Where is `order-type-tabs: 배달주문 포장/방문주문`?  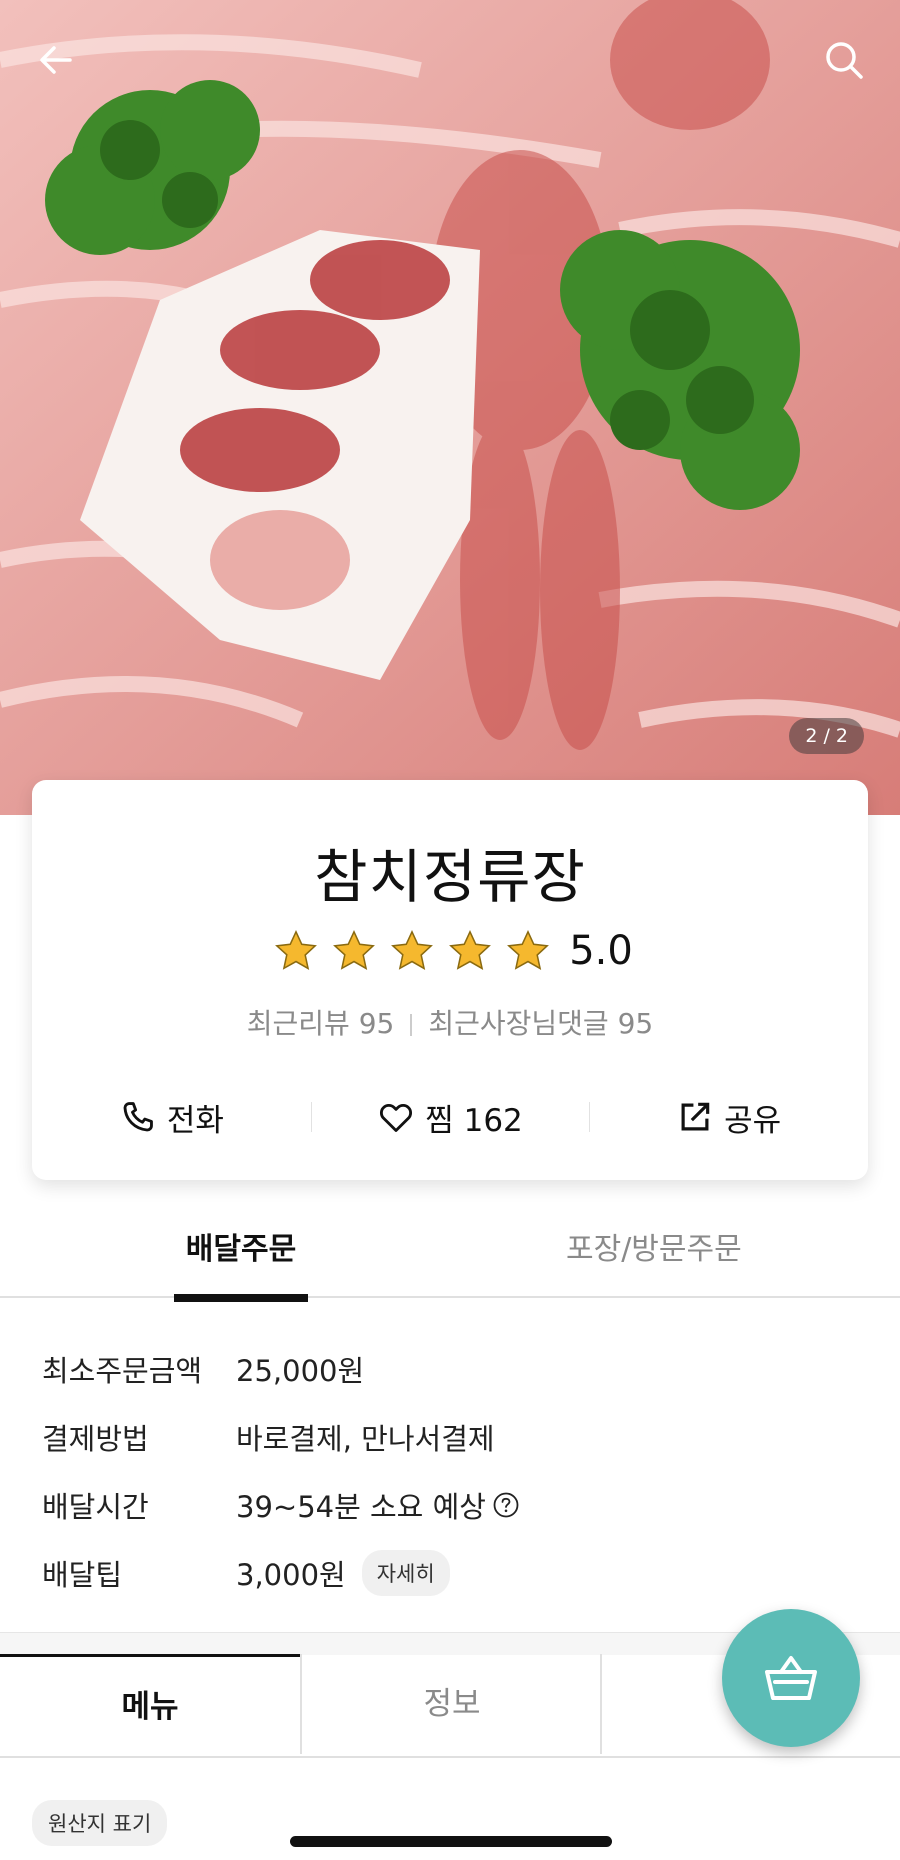
order-type-tabs: 배달주문 포장/방문주문 is located at coordinates (450, 1262).